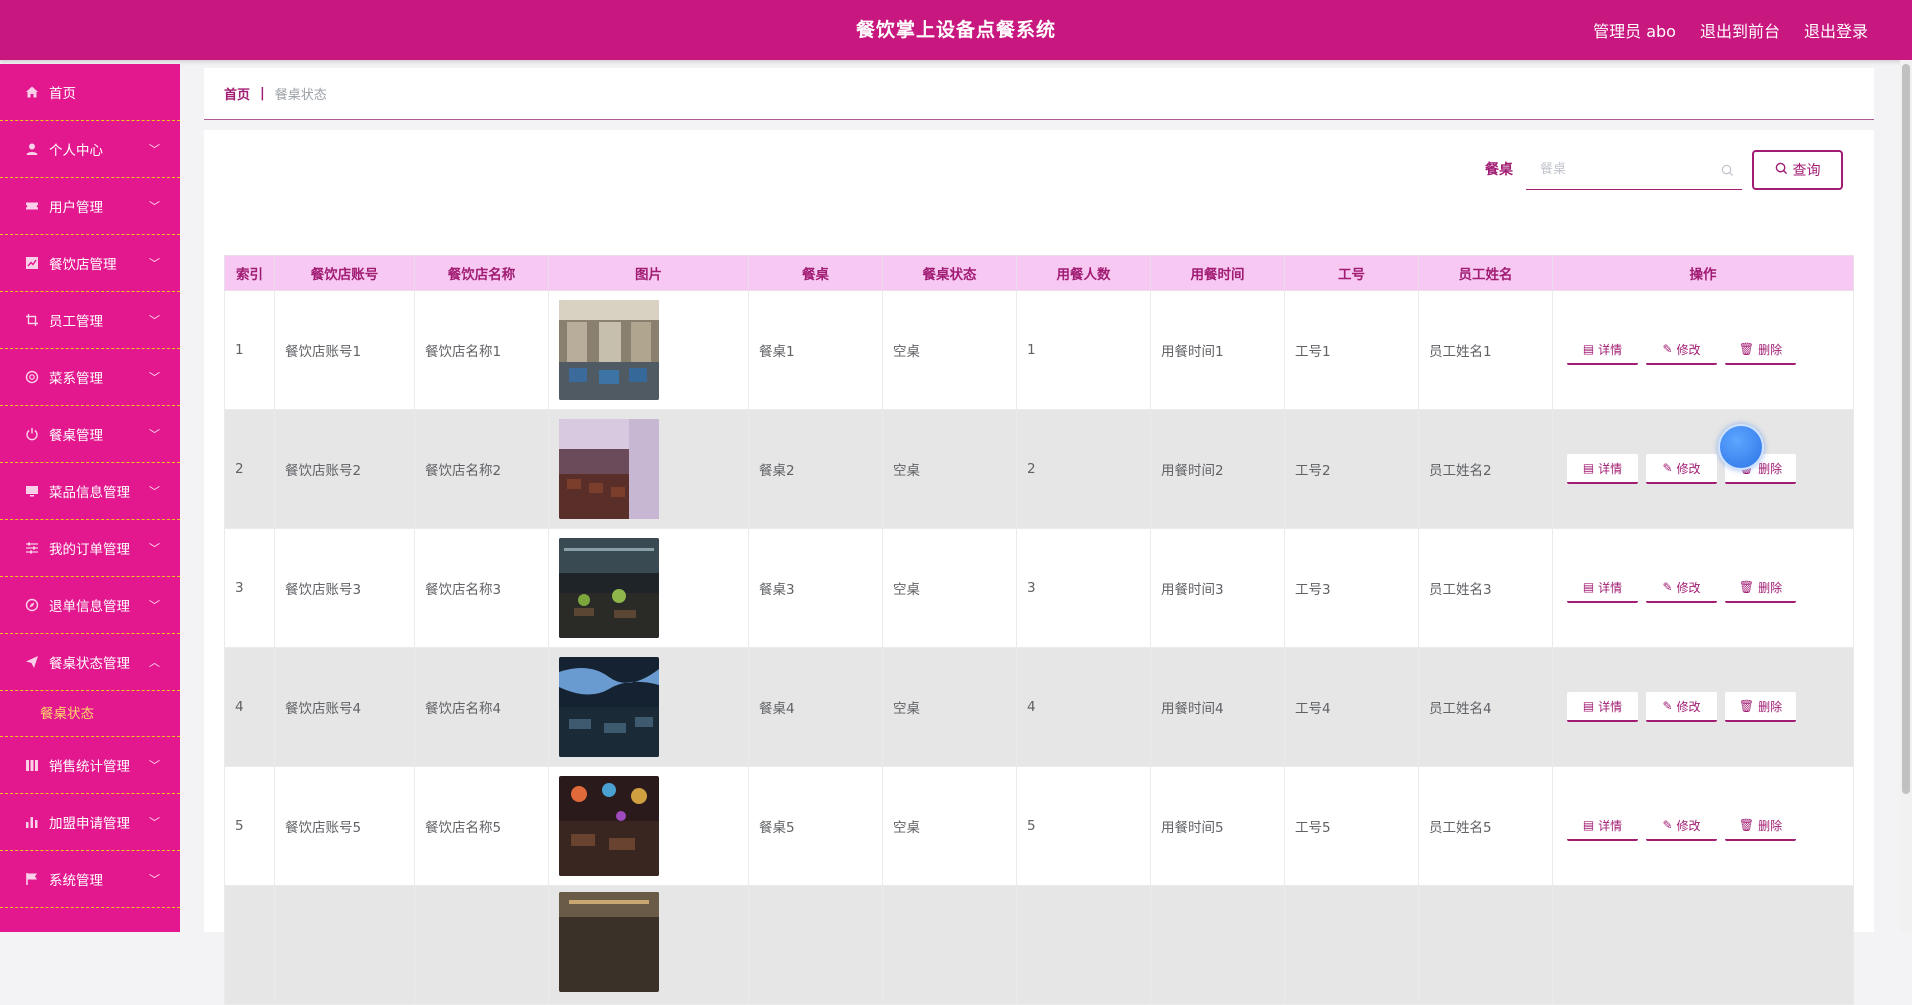  I want to click on sidebar-item-staff-management: 员工管理 ﹀, so click(90, 320).